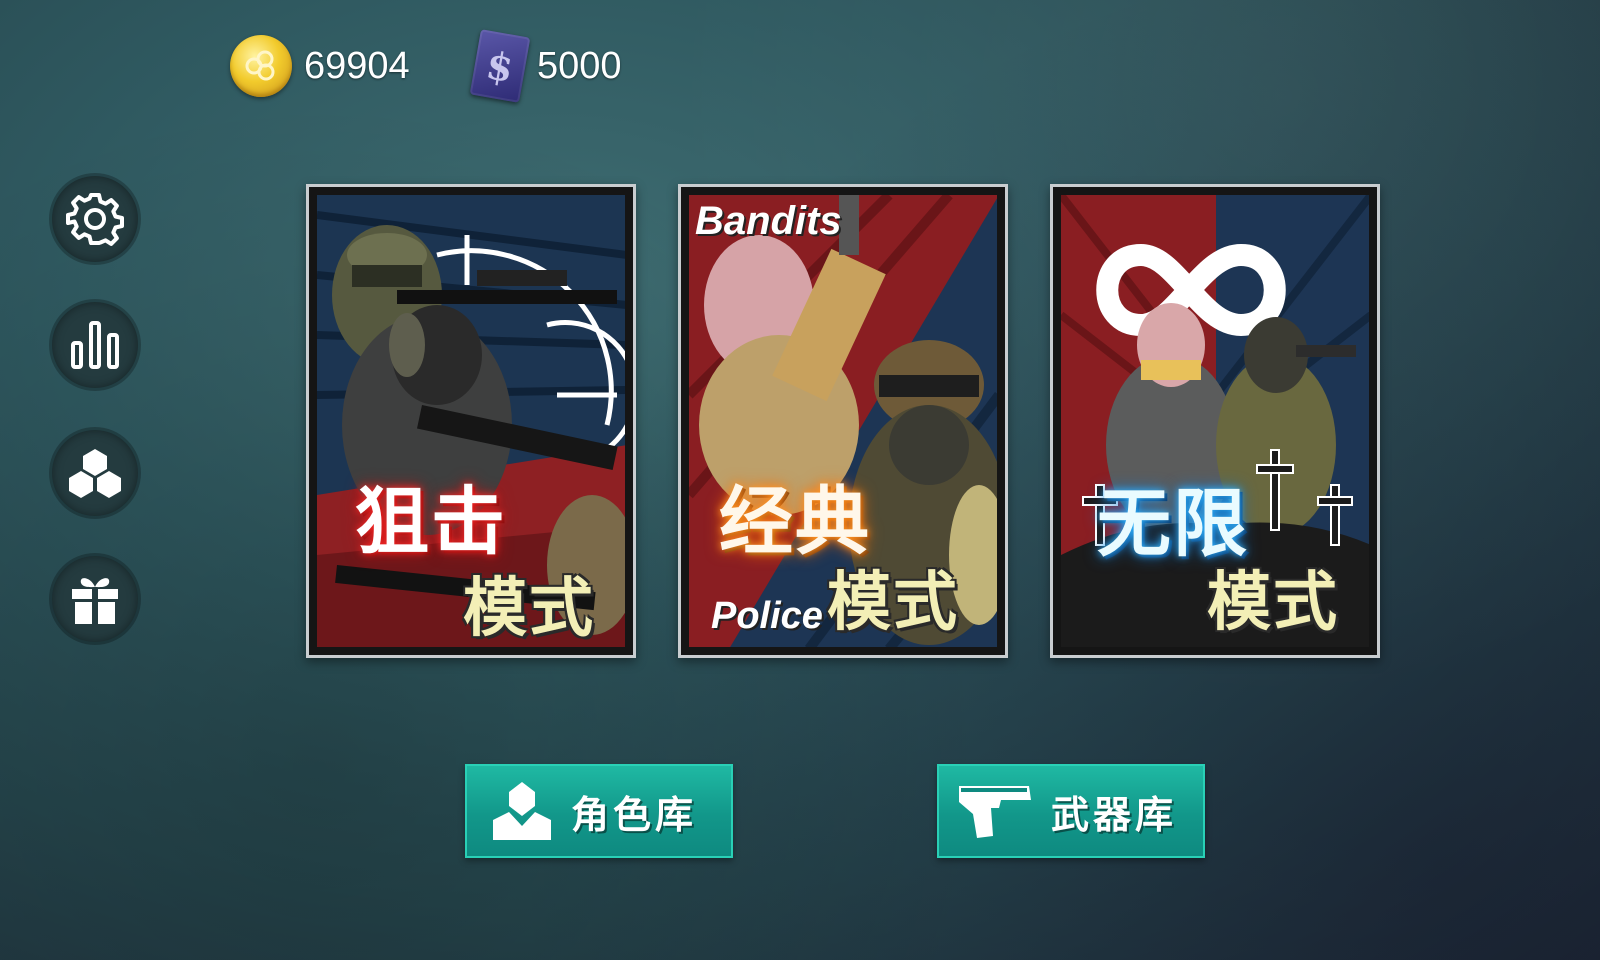 This screenshot has width=1600, height=960. I want to click on weapon-library-button: 武器库, so click(1071, 811).